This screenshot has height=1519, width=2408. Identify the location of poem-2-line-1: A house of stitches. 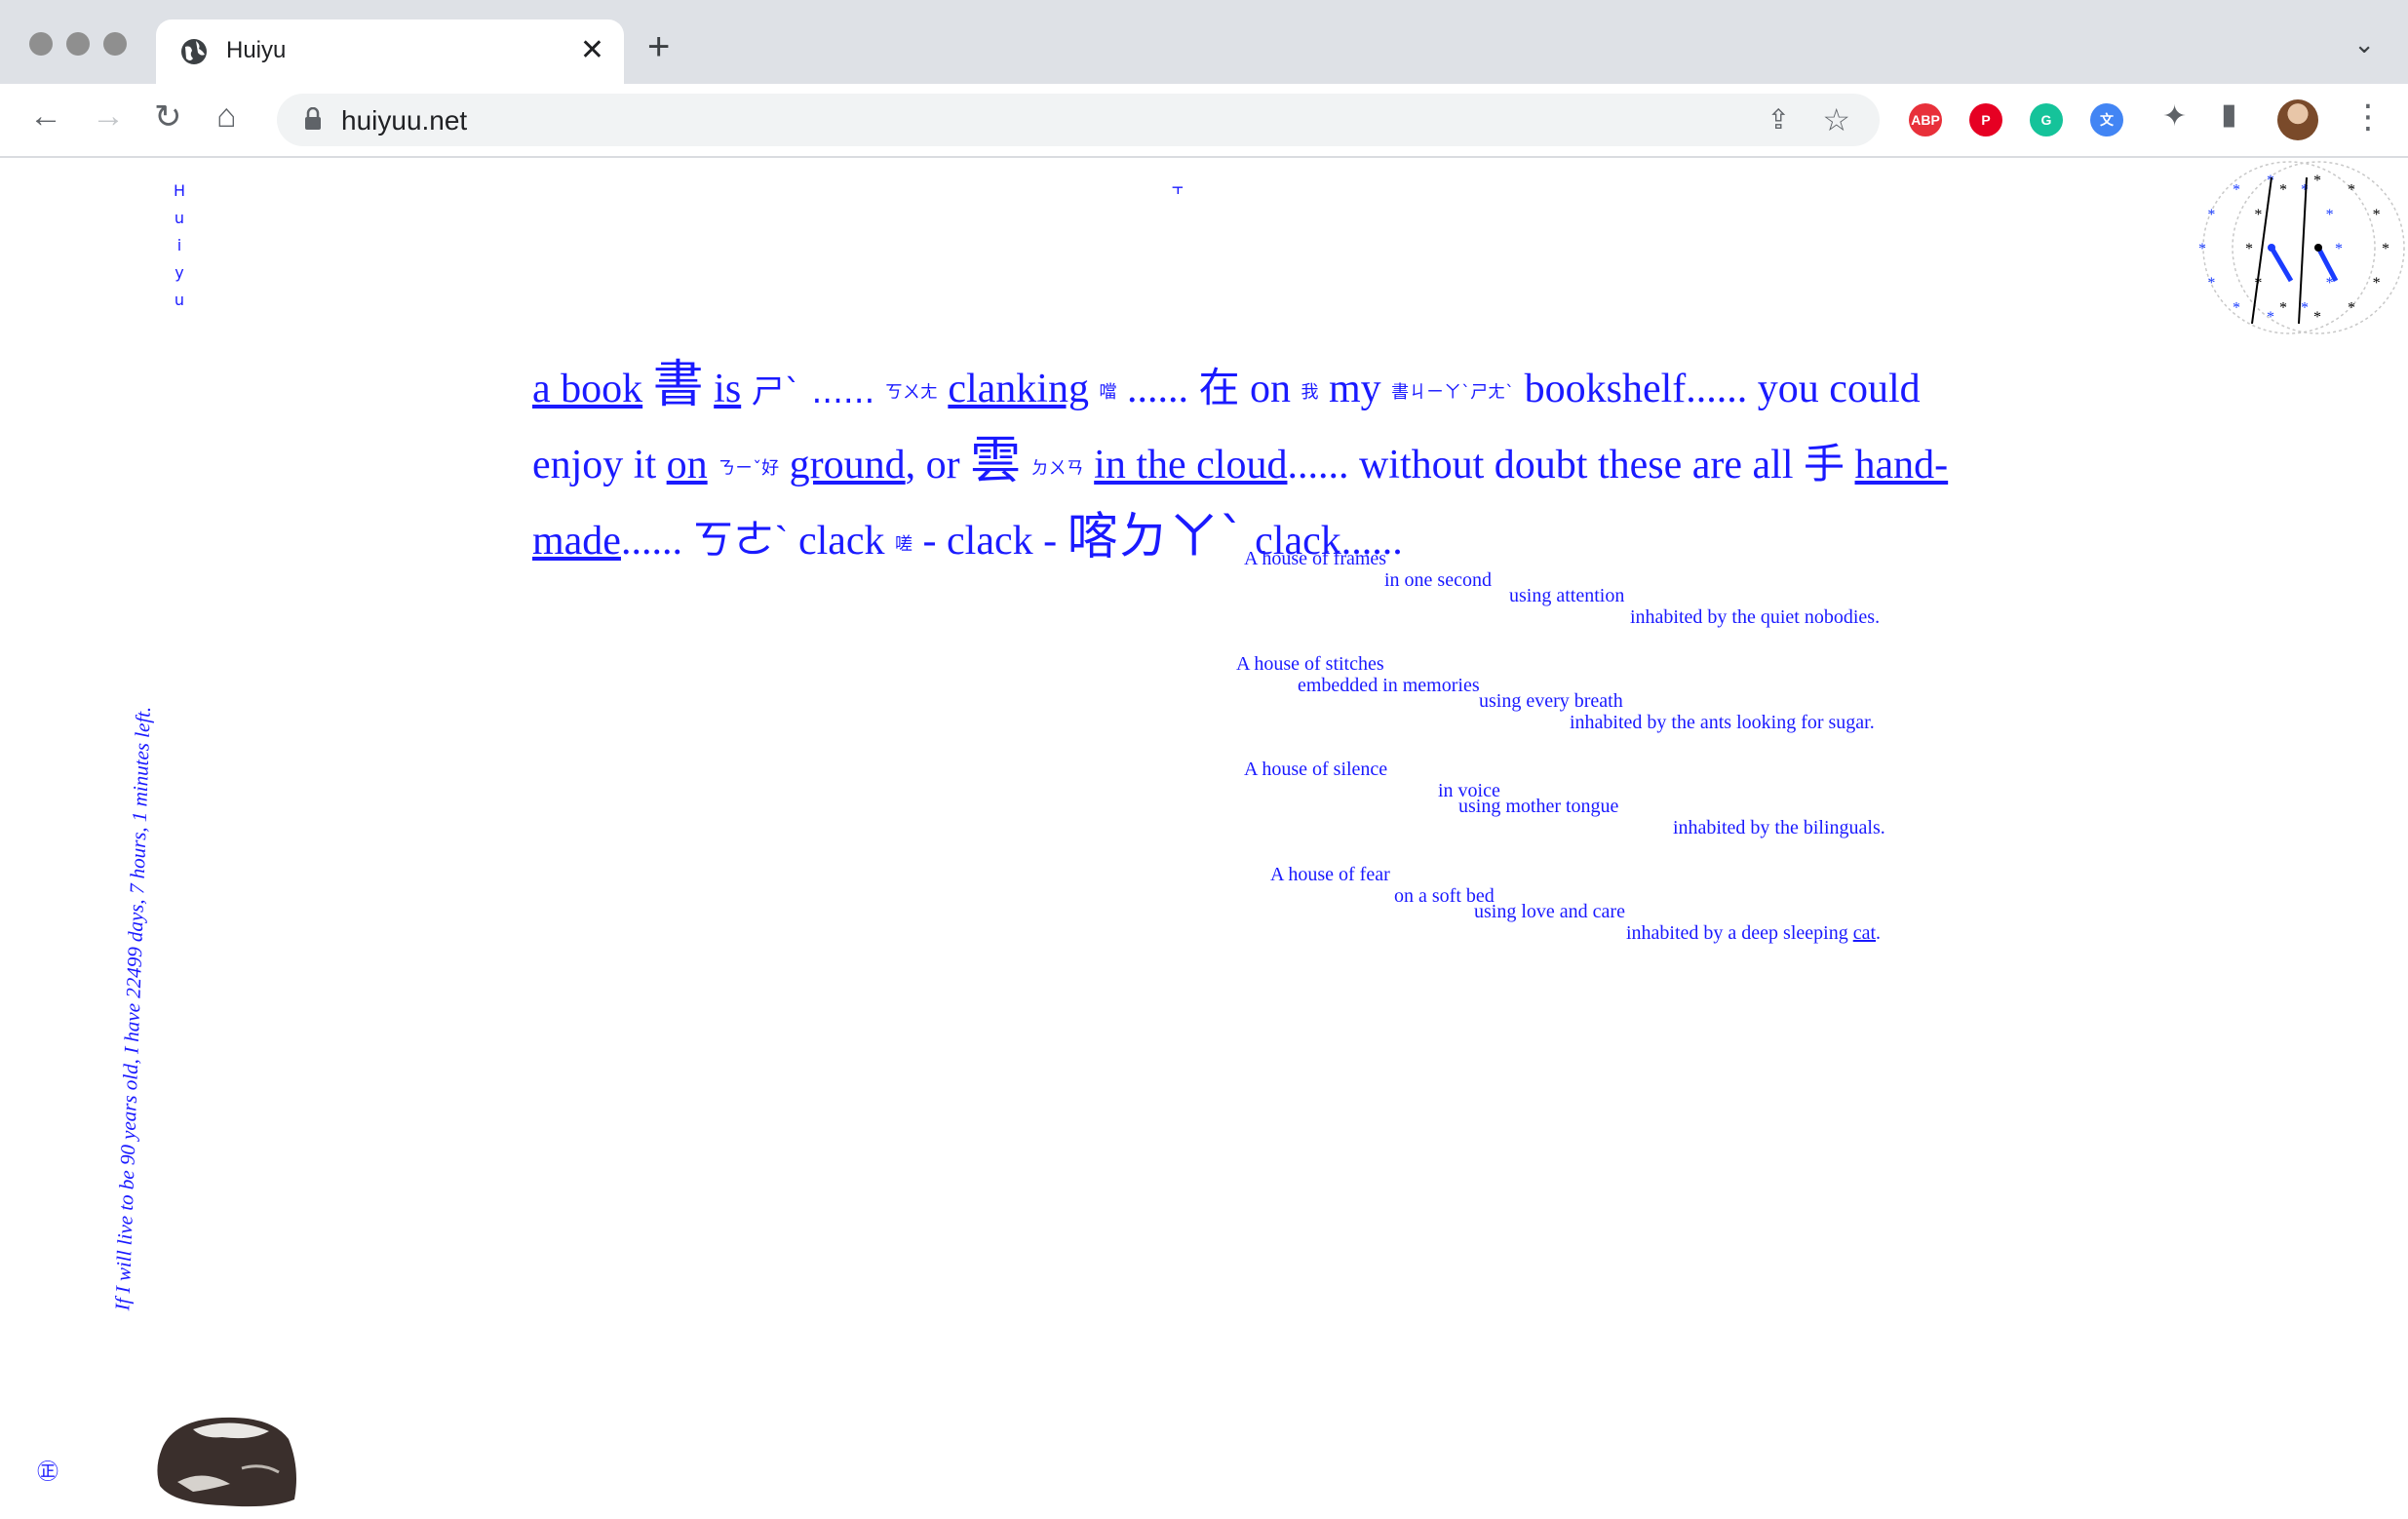
(1310, 664).